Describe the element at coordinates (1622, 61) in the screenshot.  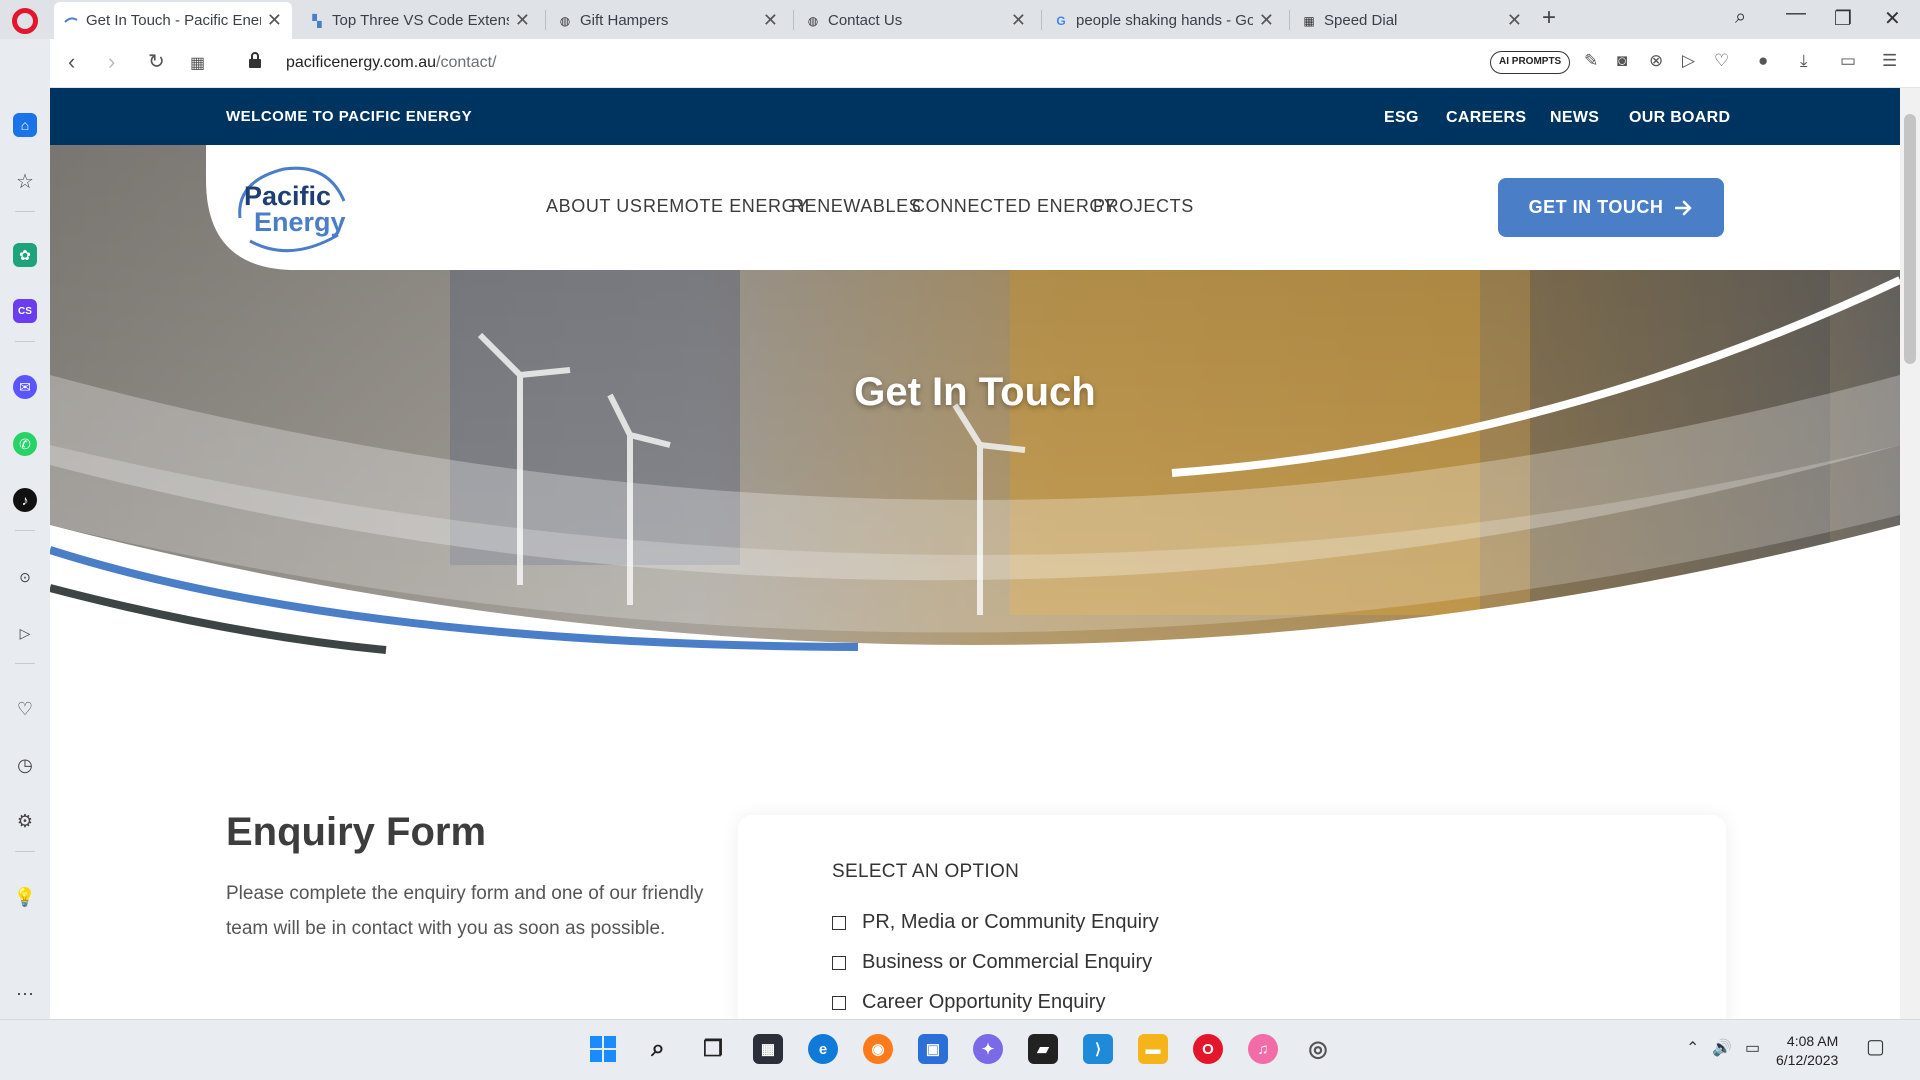
I see `camera-icon: ◙` at that location.